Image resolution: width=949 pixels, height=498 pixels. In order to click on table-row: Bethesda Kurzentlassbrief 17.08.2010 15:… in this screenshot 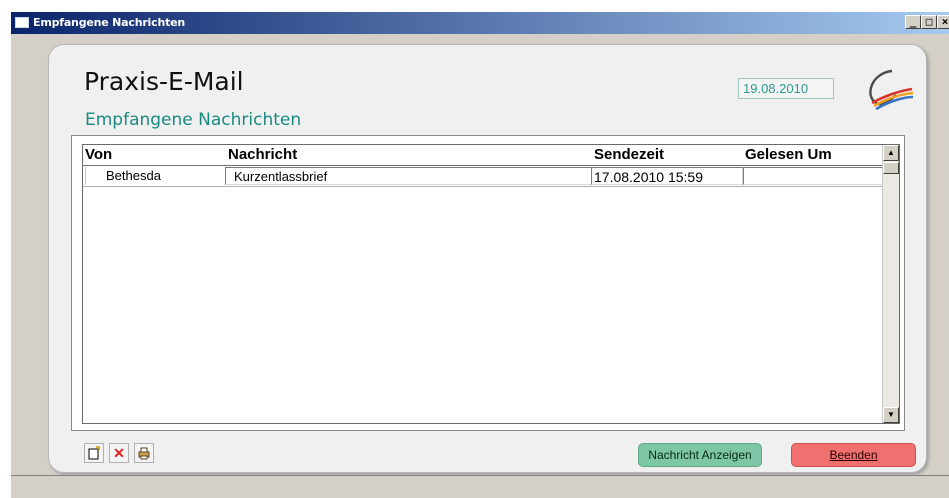, I will do `click(488, 176)`.